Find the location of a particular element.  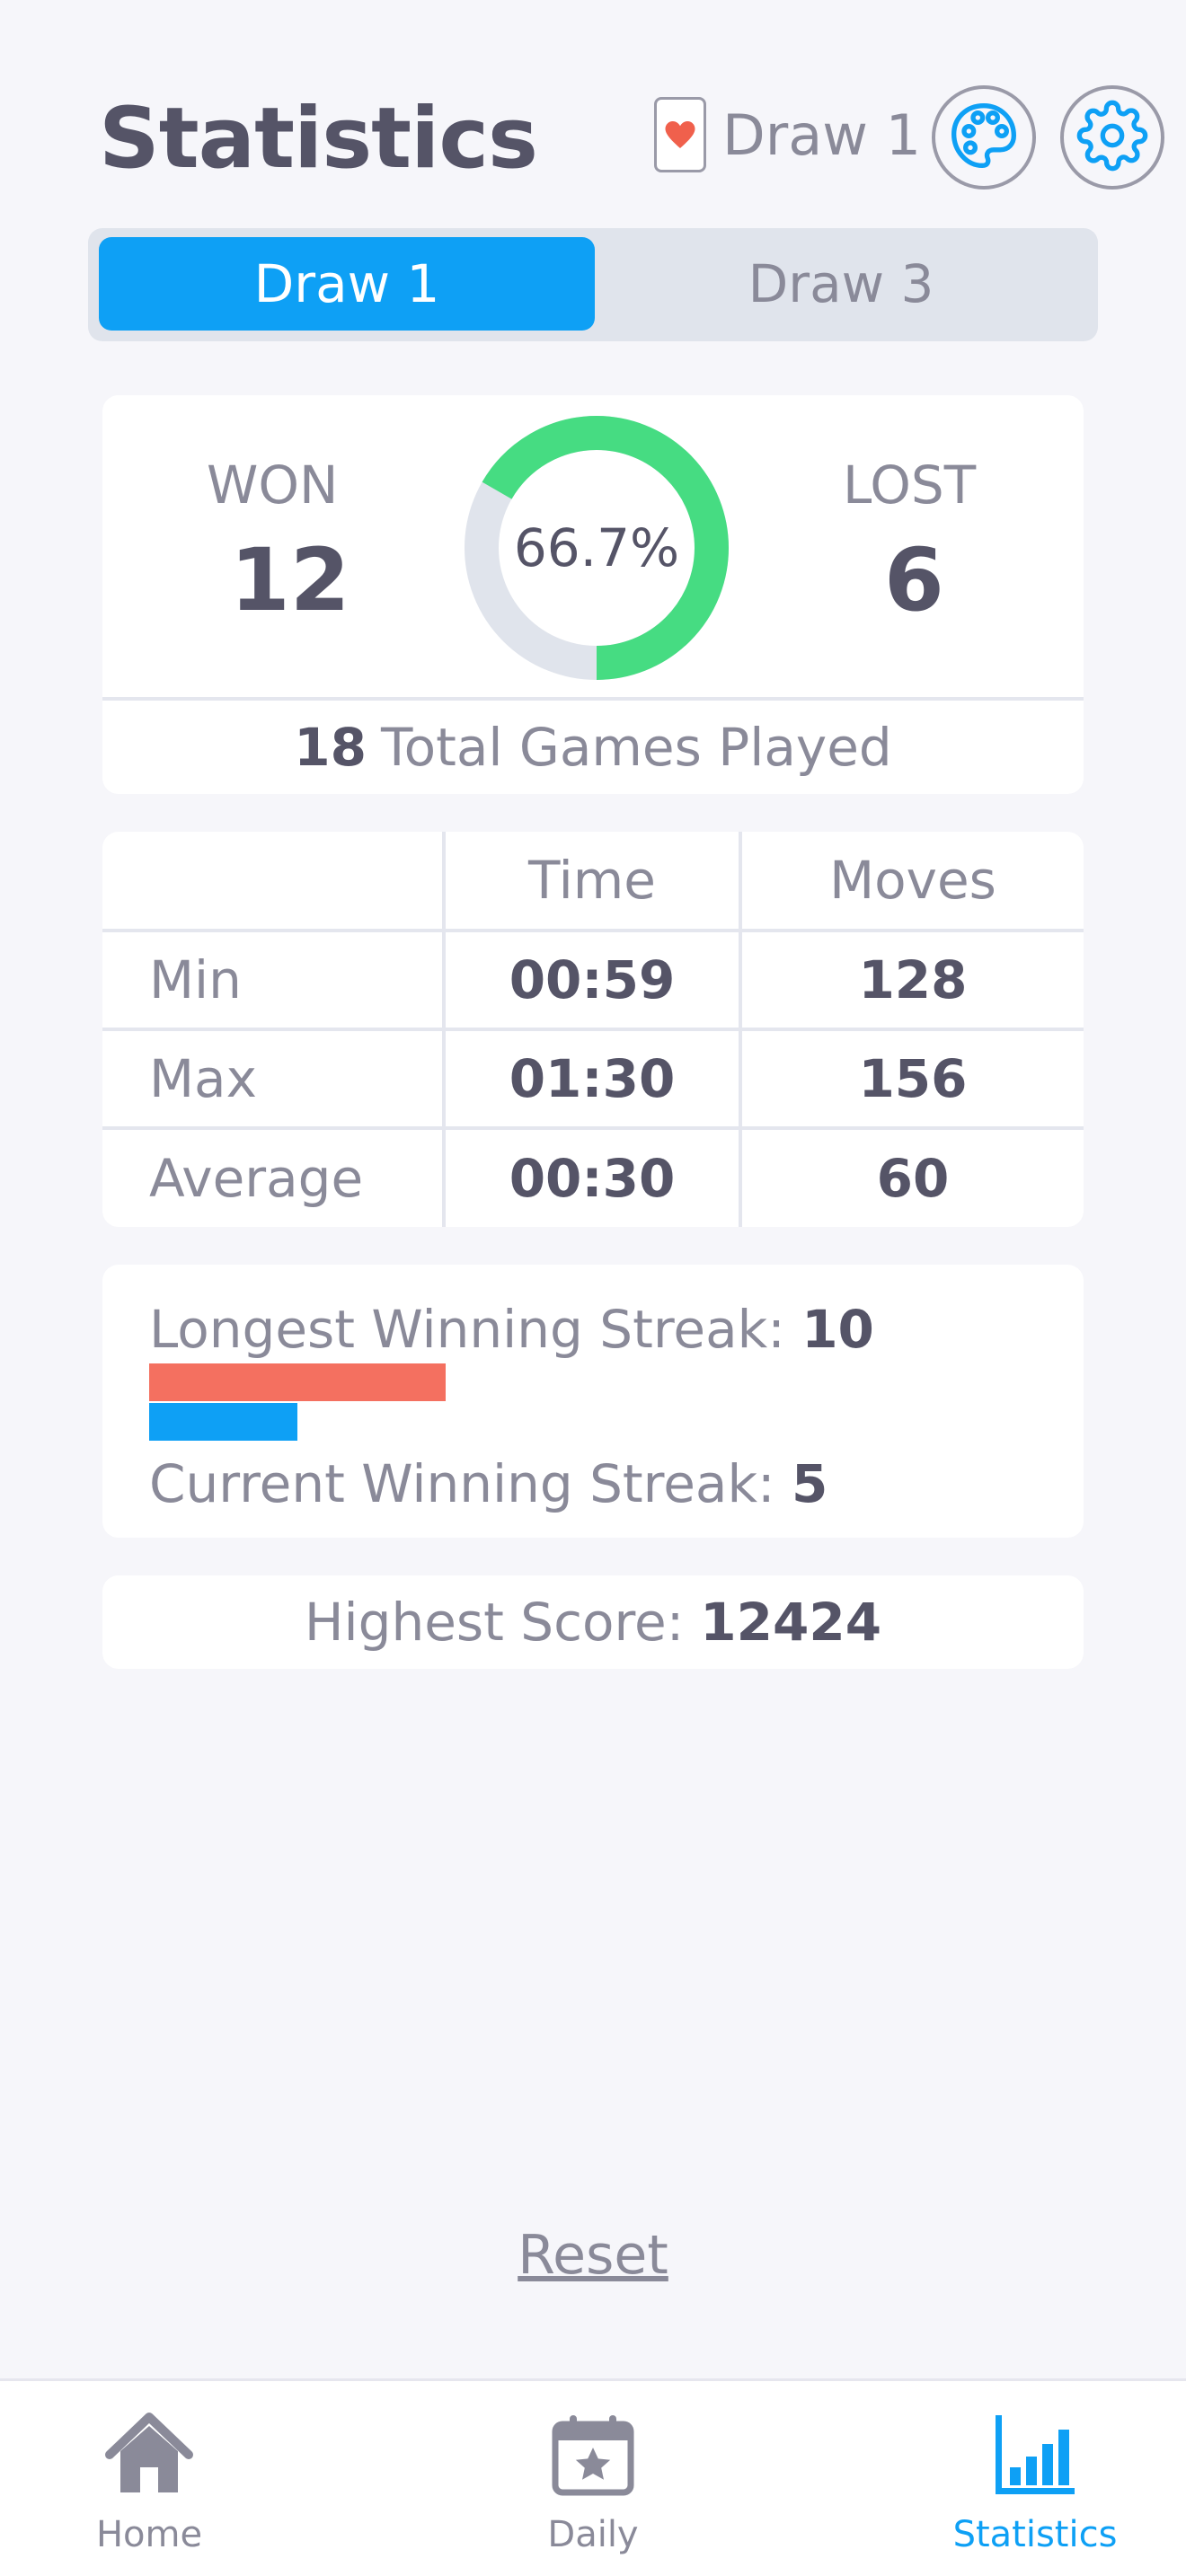

table-row: Min 00:59 128 is located at coordinates (593, 980).